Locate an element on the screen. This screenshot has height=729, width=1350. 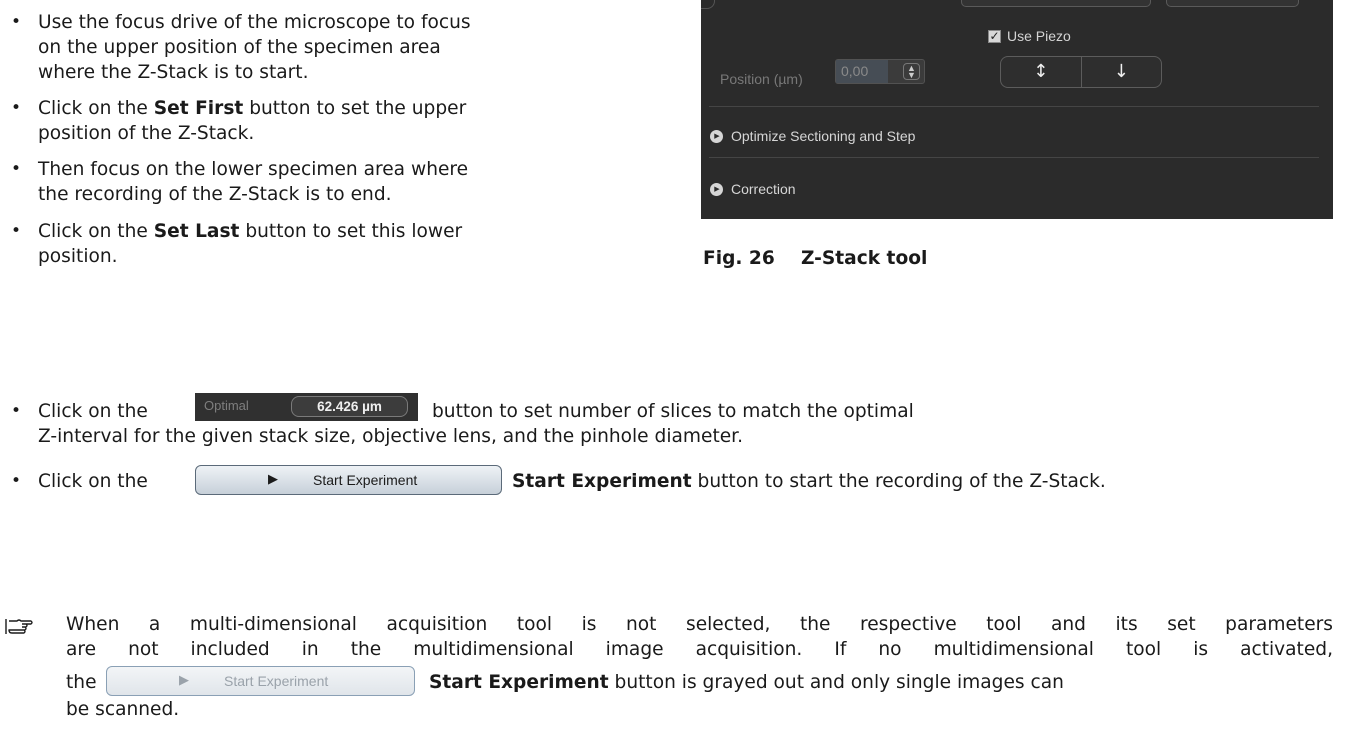
bullet-text: position. is located at coordinates (78, 256).